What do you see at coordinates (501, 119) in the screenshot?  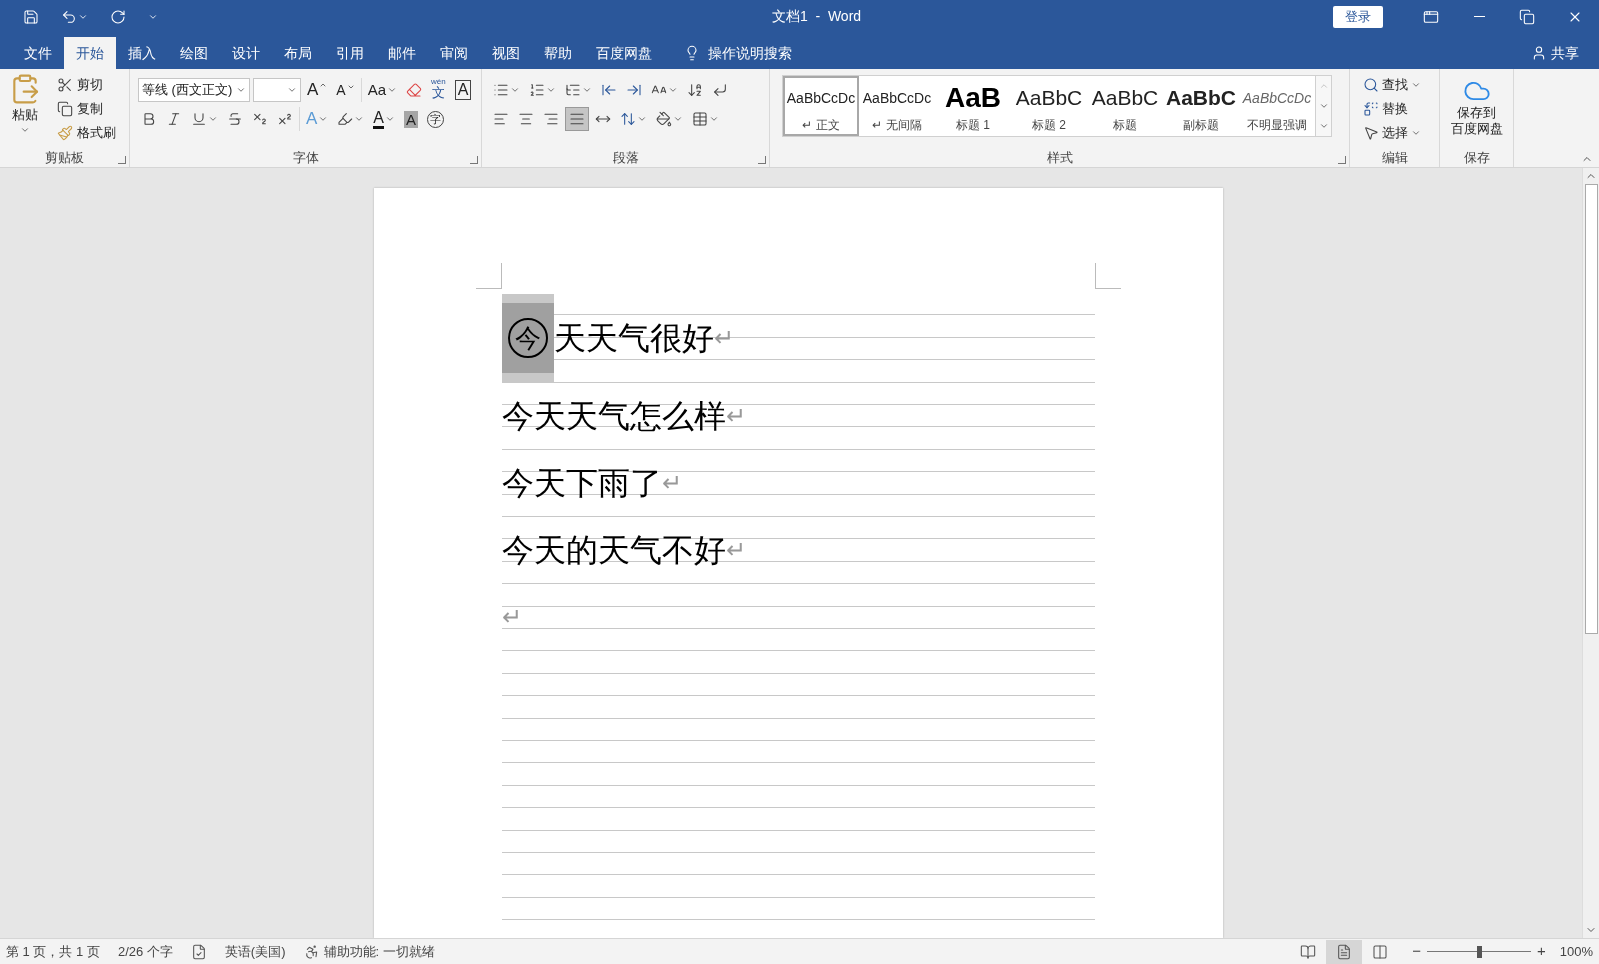 I see `align-left-icon` at bounding box center [501, 119].